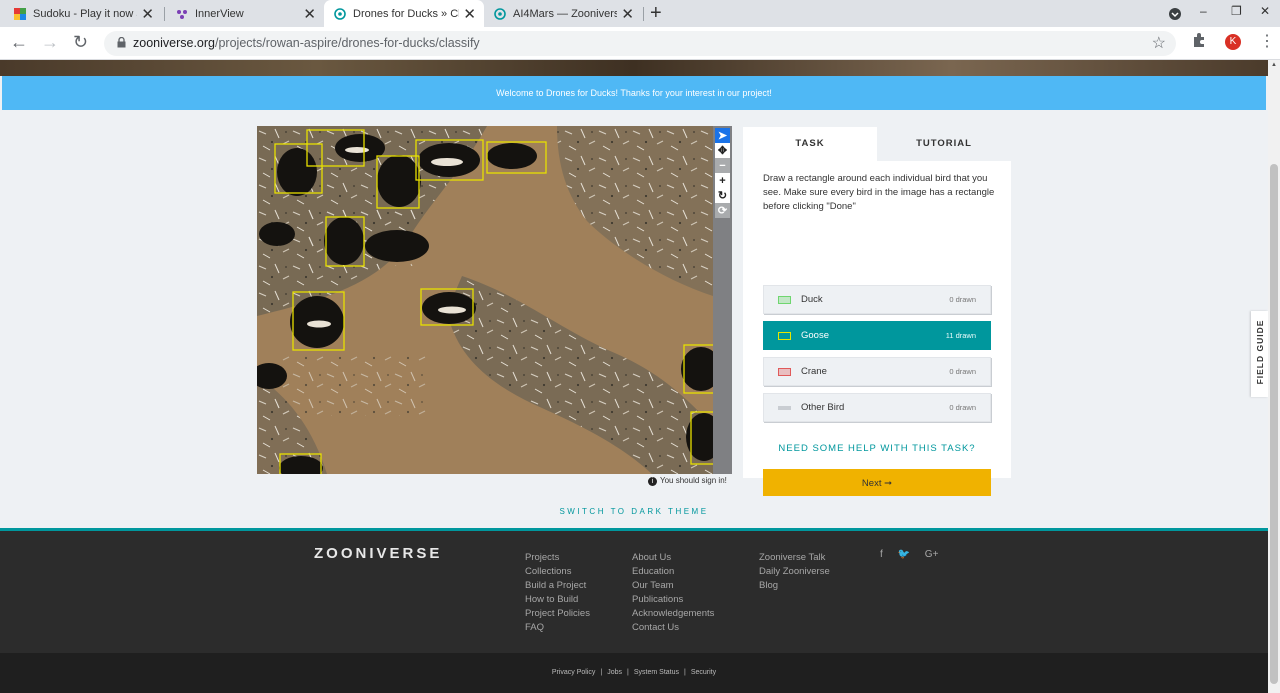  I want to click on tool-option-goose: Goose 11 drawn, so click(877, 335).